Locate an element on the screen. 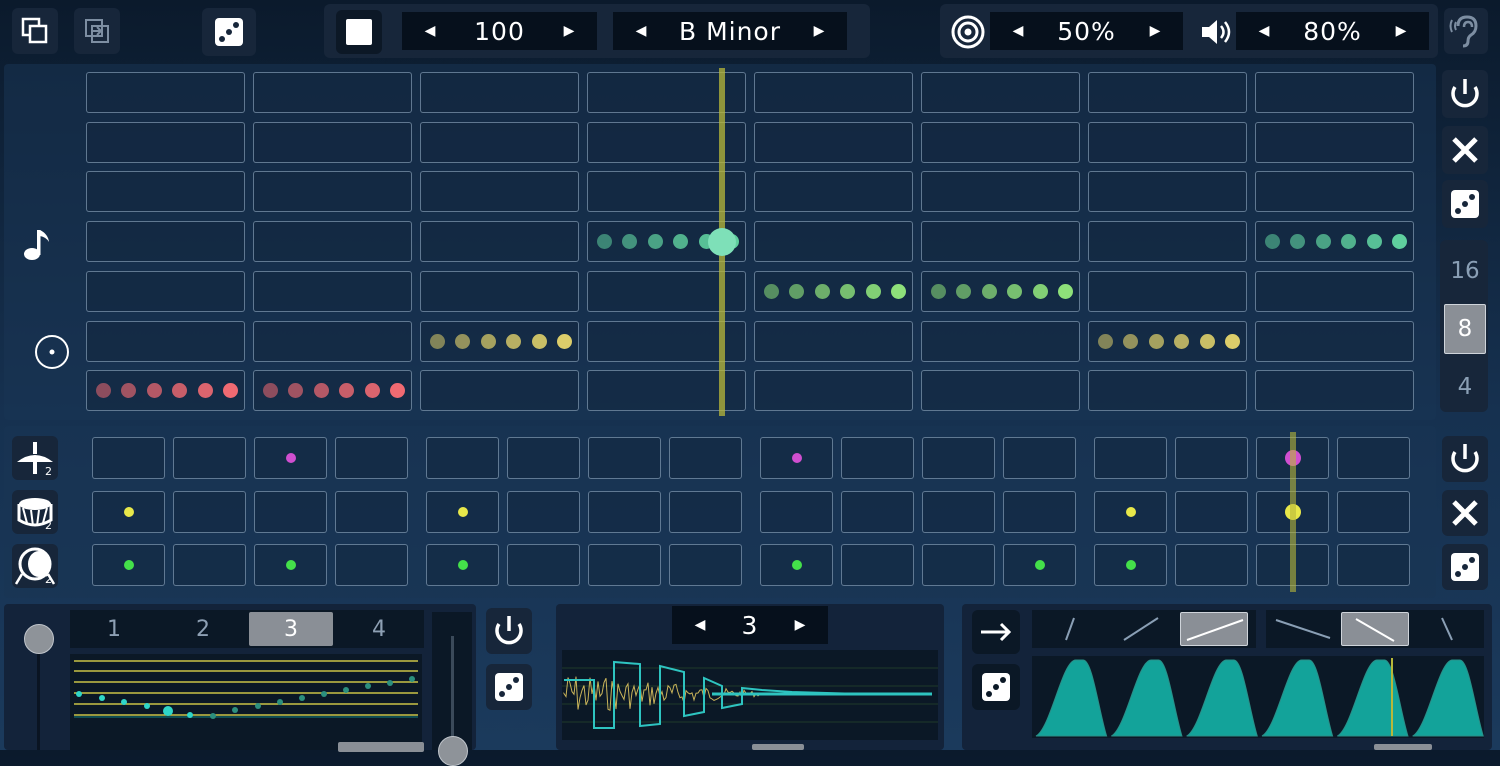  melody-record-icon is located at coordinates (52, 352).